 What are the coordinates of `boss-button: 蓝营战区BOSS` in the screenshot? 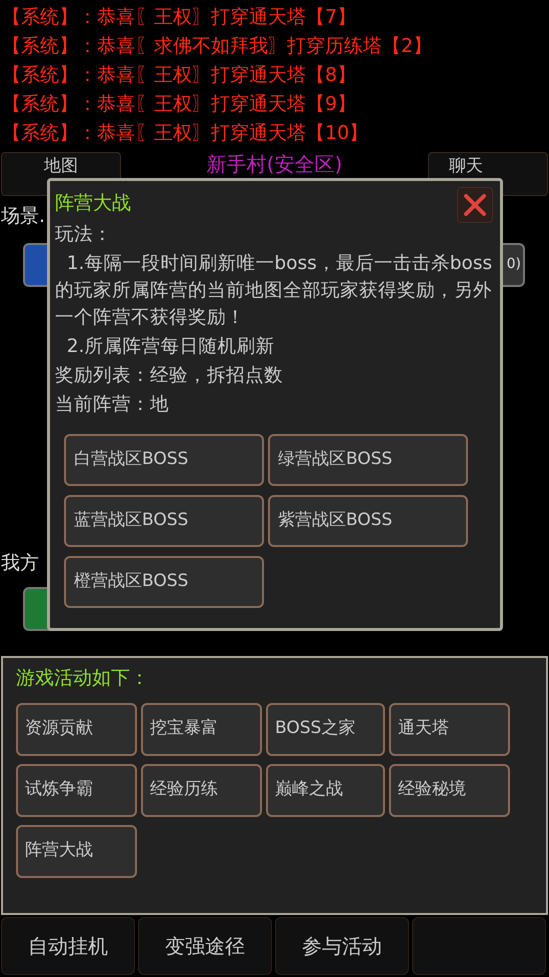 It's located at (164, 521).